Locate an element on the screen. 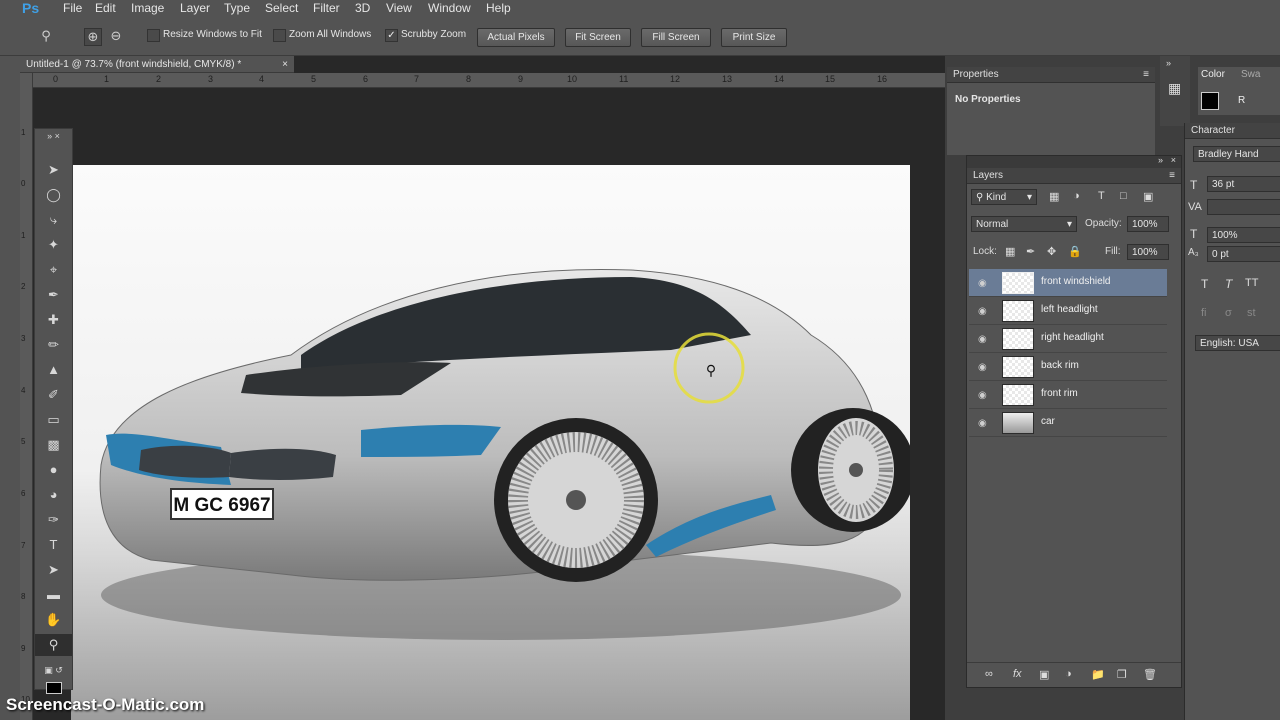  move-tool-icon: ➤ is located at coordinates (53, 170).